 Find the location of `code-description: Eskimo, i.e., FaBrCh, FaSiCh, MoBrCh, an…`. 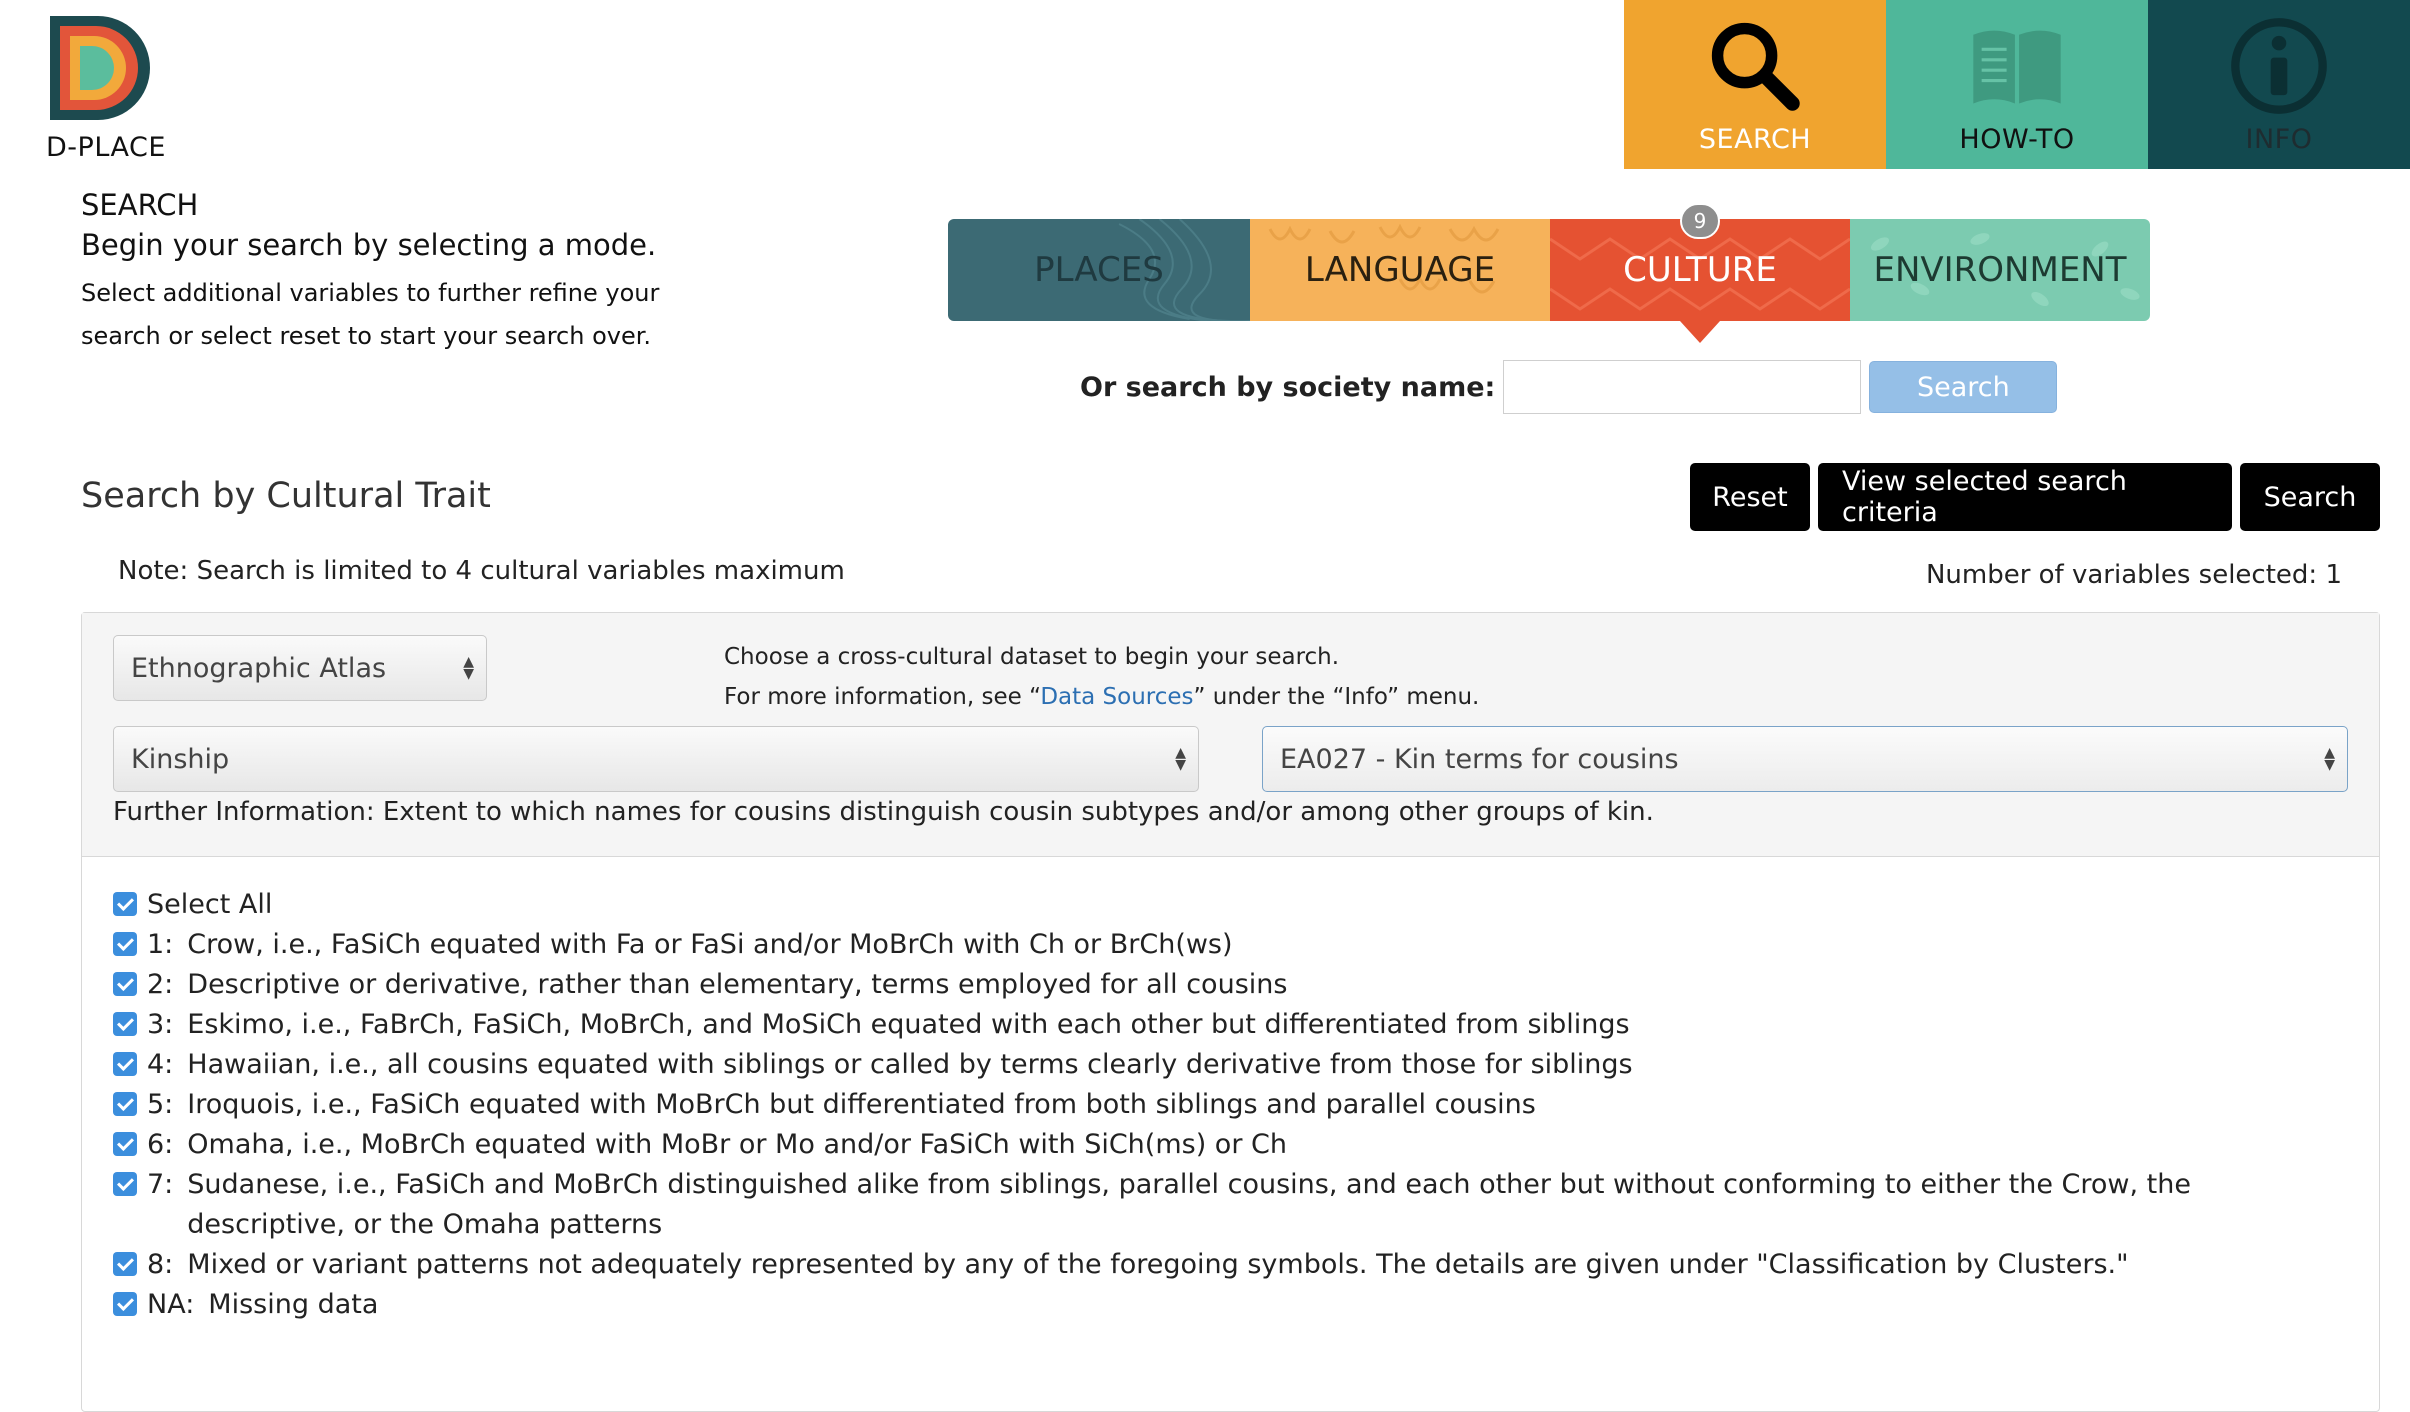

code-description: Eskimo, i.e., FaBrCh, FaSiCh, MoBrCh, an… is located at coordinates (908, 1024).